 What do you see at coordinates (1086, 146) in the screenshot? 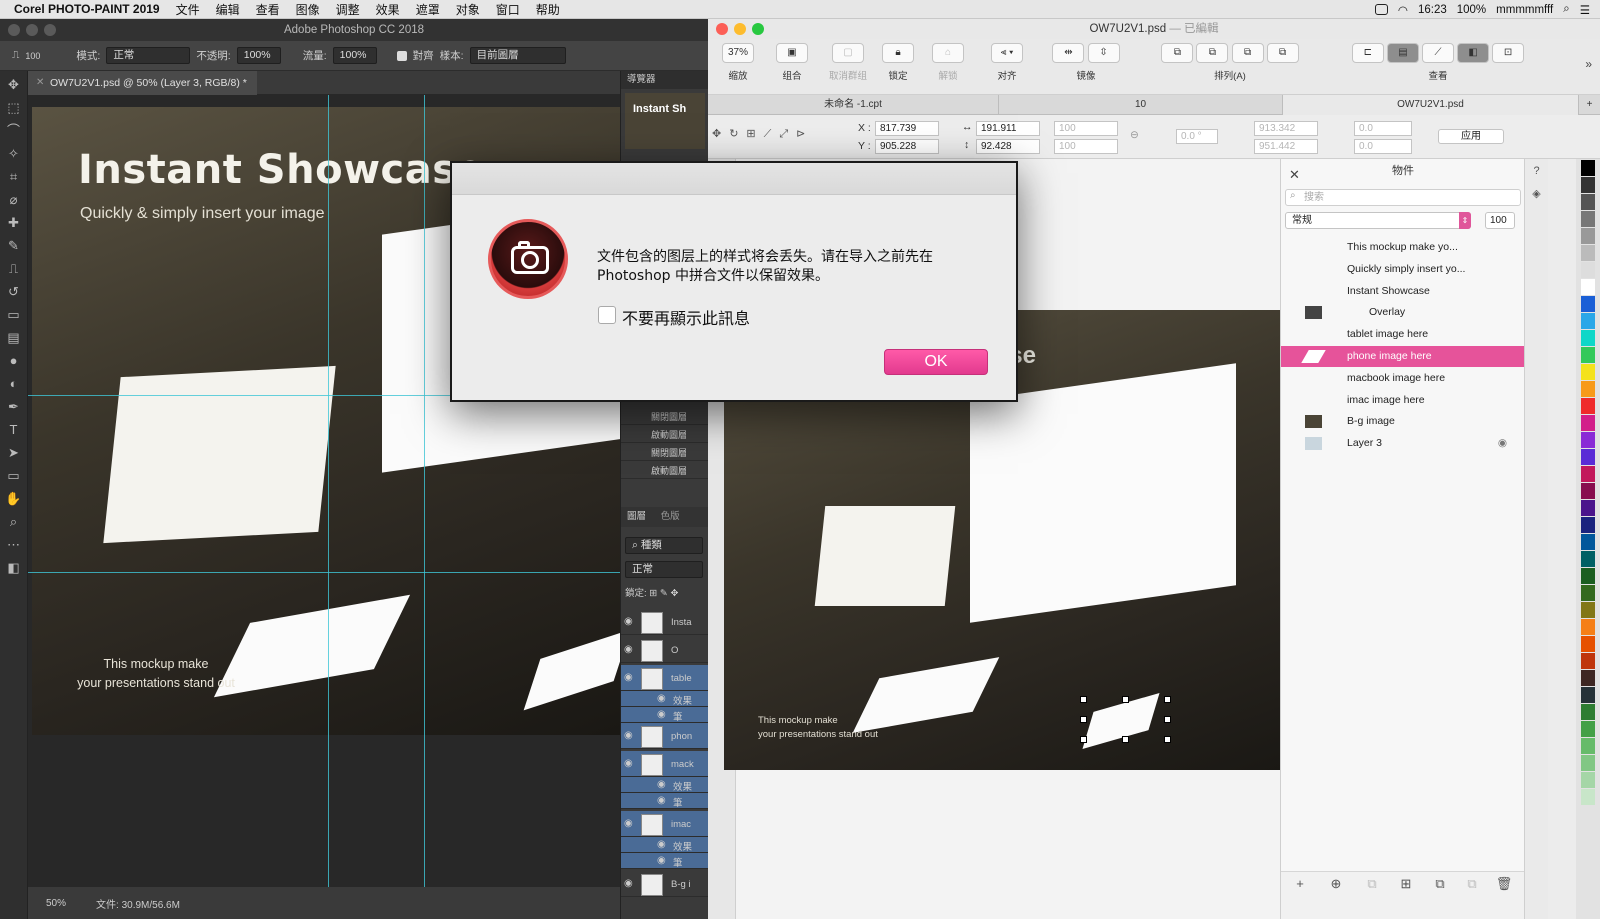
I see `scale-y-field: 100` at bounding box center [1086, 146].